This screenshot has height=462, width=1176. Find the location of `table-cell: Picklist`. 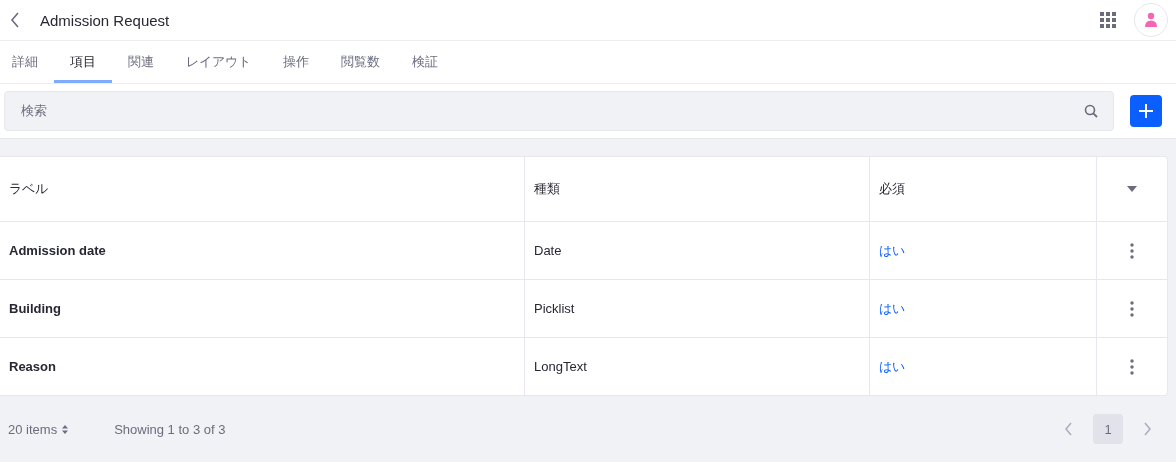

table-cell: Picklist is located at coordinates (554, 308).